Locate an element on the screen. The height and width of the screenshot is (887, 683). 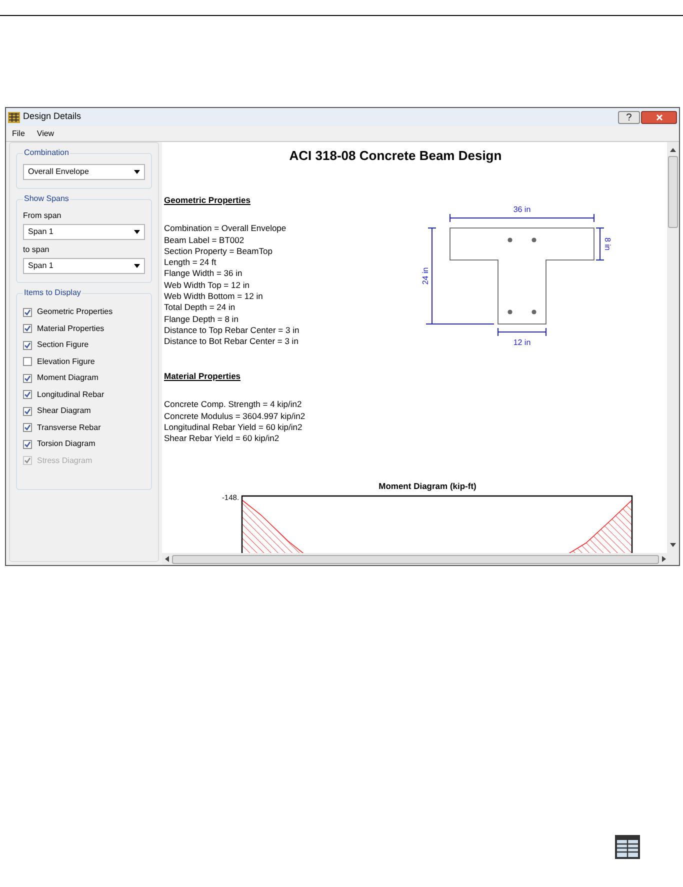
close-icon is located at coordinates (659, 117).